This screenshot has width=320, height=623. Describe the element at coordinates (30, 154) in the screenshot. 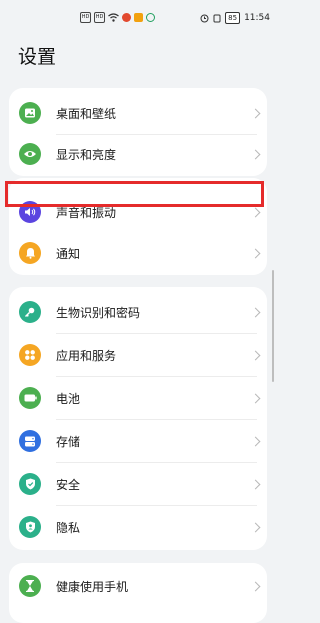

I see `eye-icon` at that location.